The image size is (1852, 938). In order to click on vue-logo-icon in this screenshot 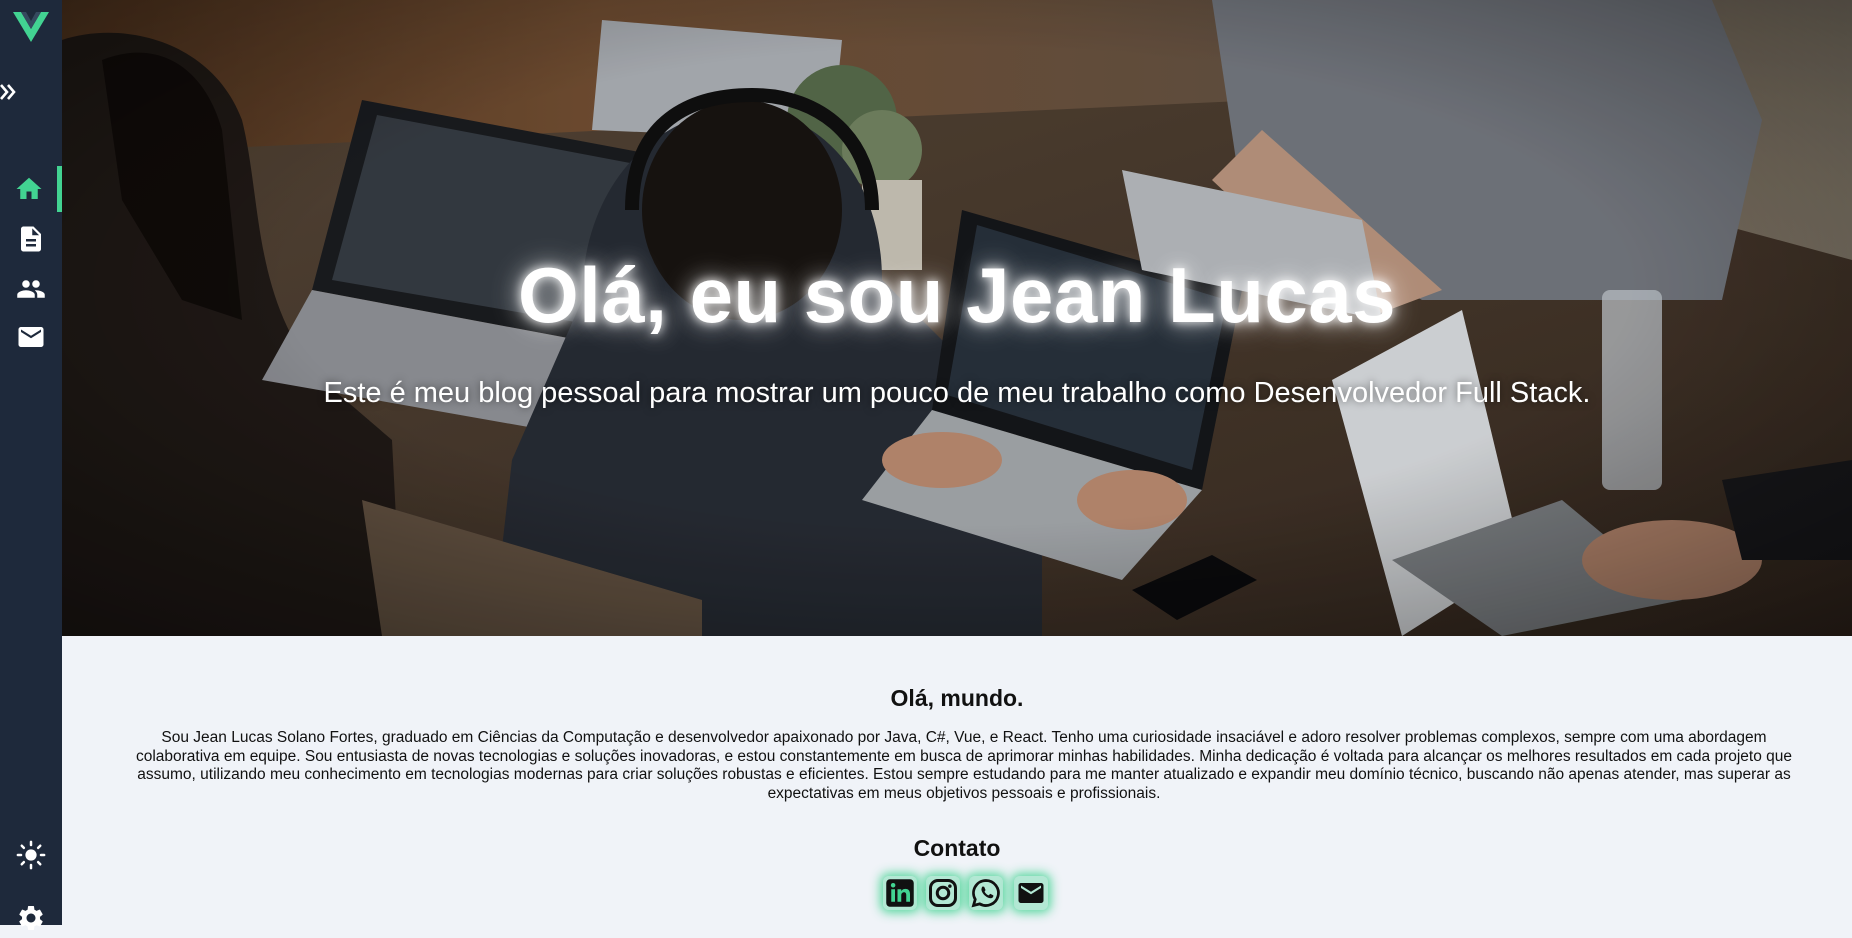, I will do `click(31, 27)`.